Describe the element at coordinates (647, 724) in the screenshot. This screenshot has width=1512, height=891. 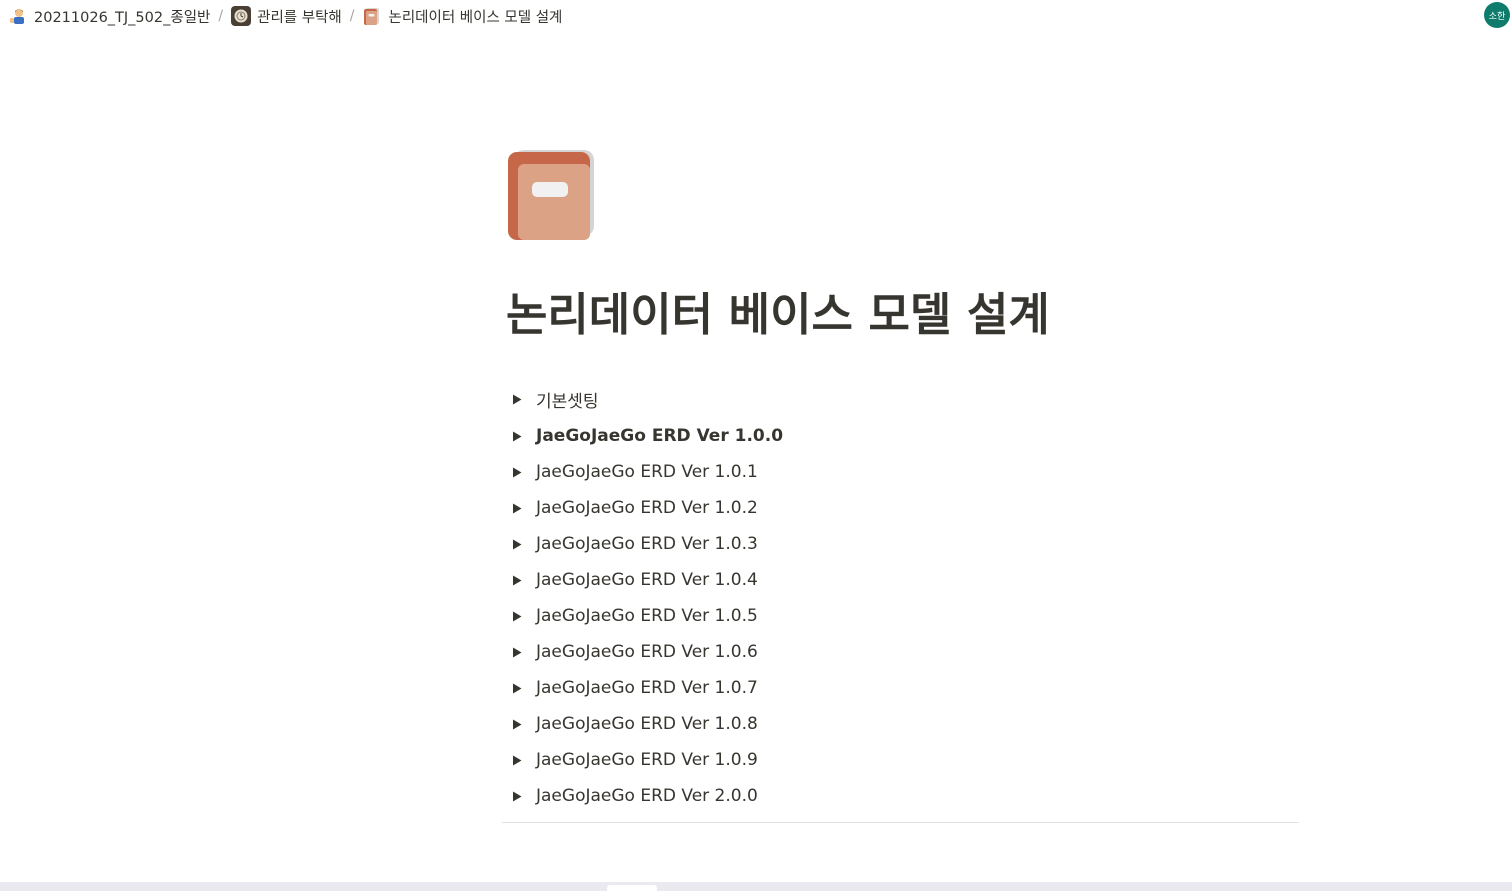
I see `toggle-label: JaeGoJaeGo ERD Ver 1.0.8` at that location.